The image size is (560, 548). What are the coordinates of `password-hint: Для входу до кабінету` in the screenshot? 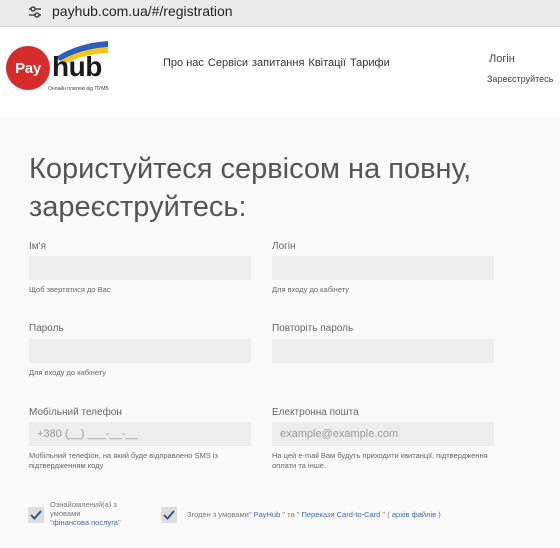 It's located at (68, 372).